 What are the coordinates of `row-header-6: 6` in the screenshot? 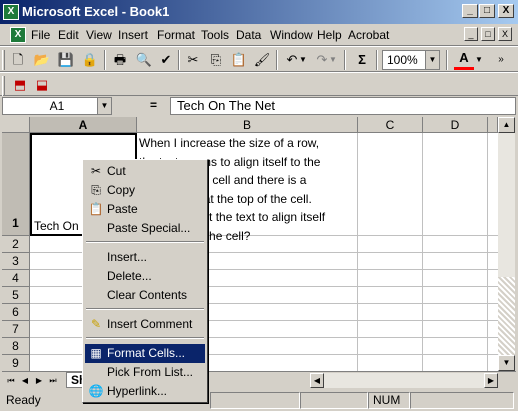 It's located at (16, 312).